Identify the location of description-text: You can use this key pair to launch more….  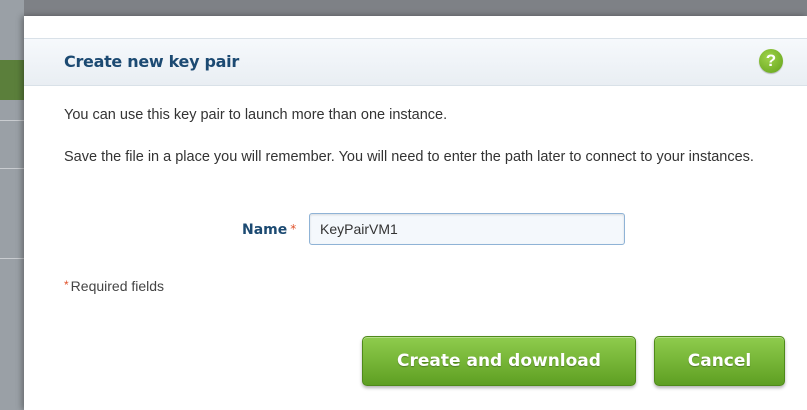
(256, 115).